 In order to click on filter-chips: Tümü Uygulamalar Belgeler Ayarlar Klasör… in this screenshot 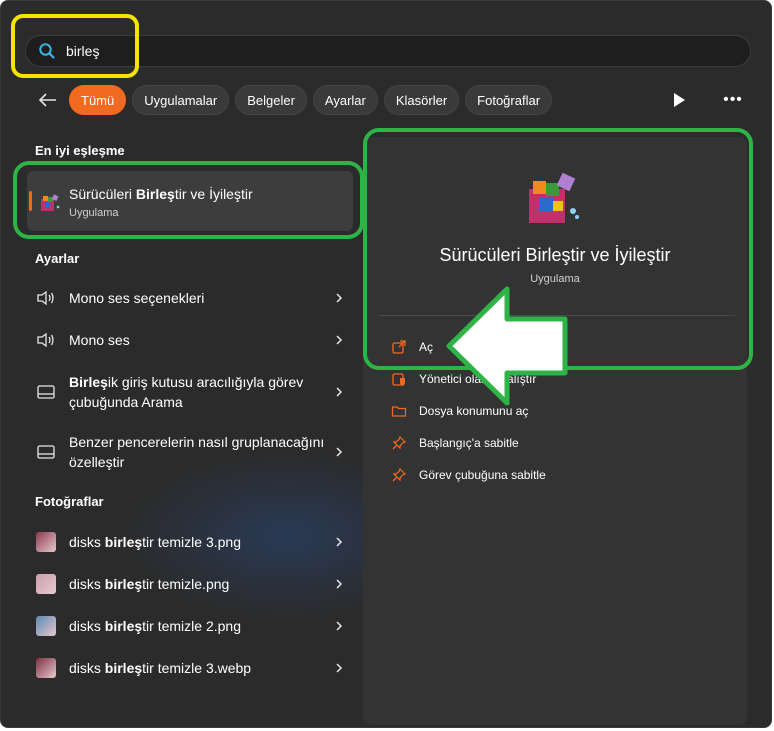, I will do `click(311, 100)`.